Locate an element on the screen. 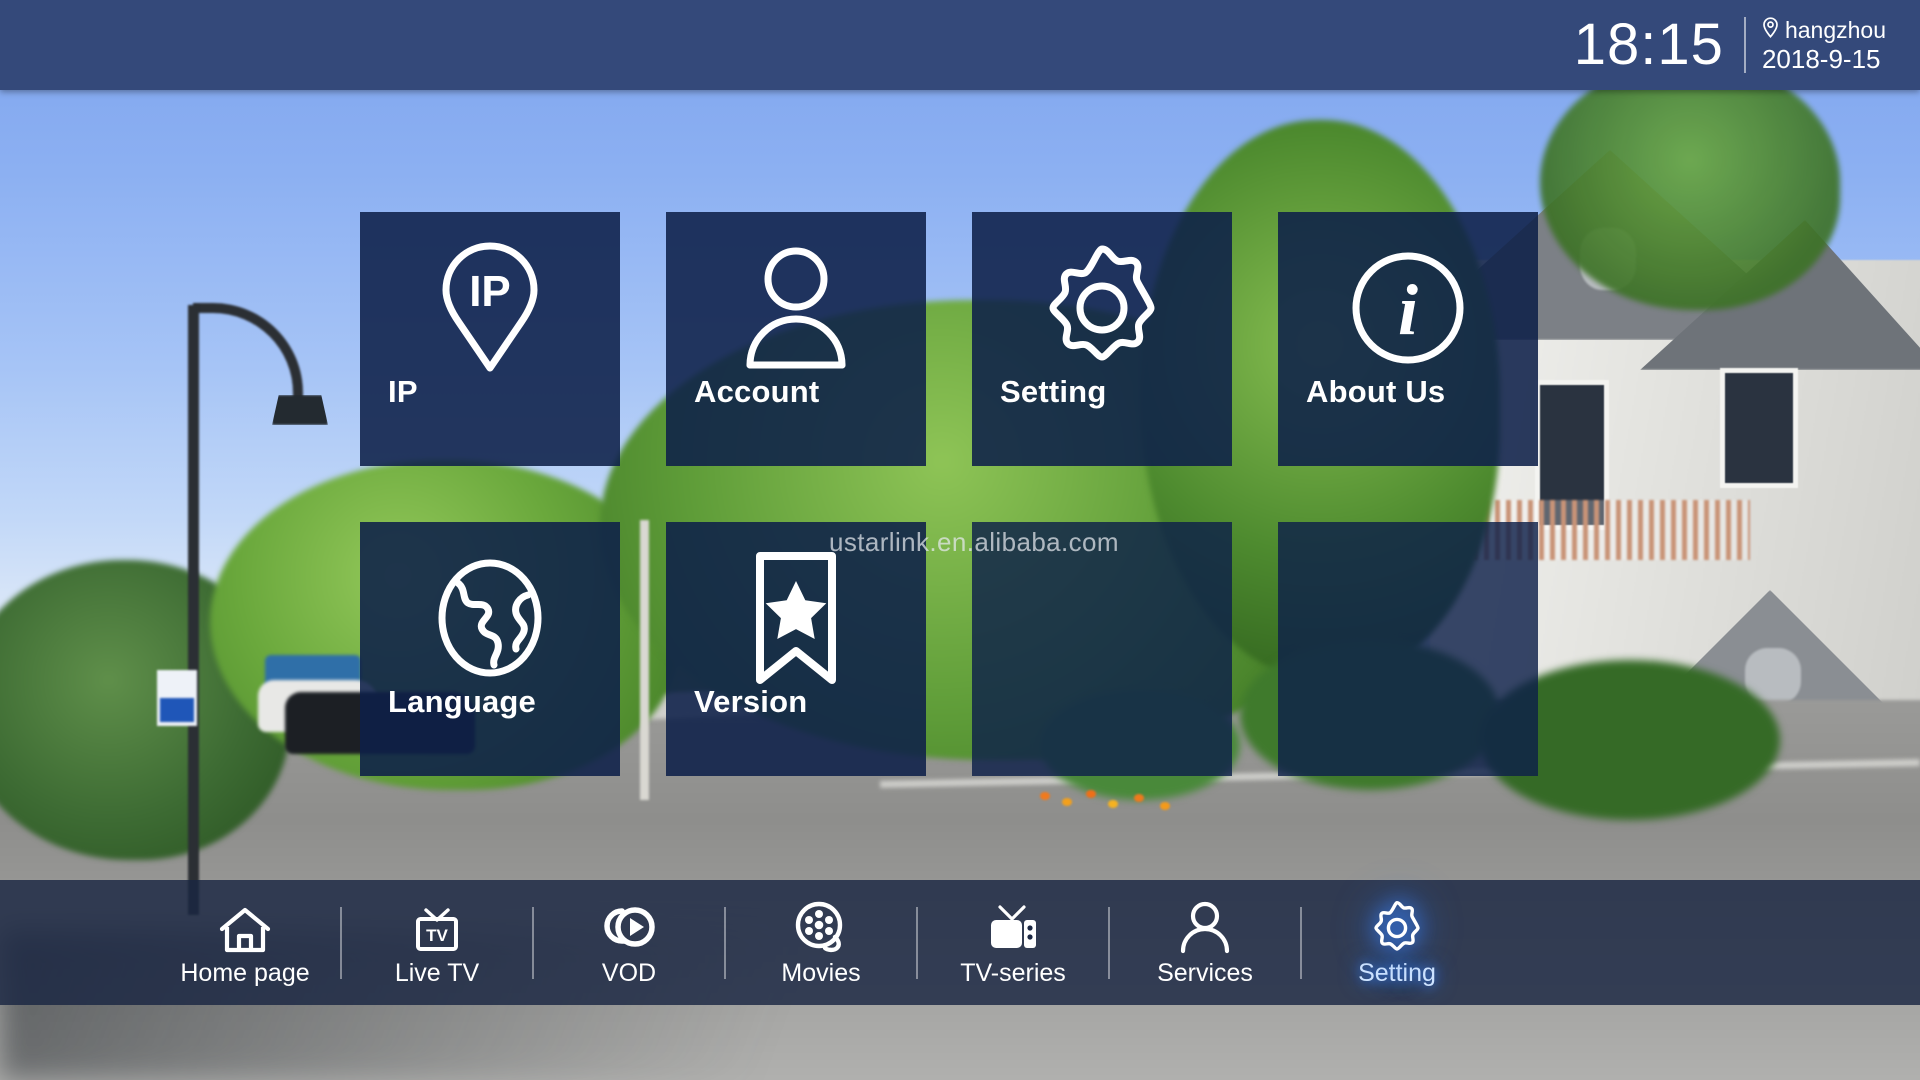 The height and width of the screenshot is (1080, 1920). nav-label: Home page is located at coordinates (245, 973).